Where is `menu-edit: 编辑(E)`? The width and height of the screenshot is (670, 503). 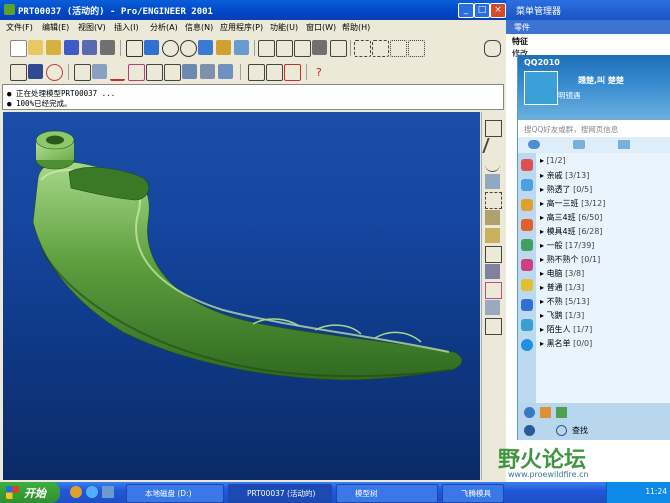 menu-edit: 编辑(E) is located at coordinates (55, 27).